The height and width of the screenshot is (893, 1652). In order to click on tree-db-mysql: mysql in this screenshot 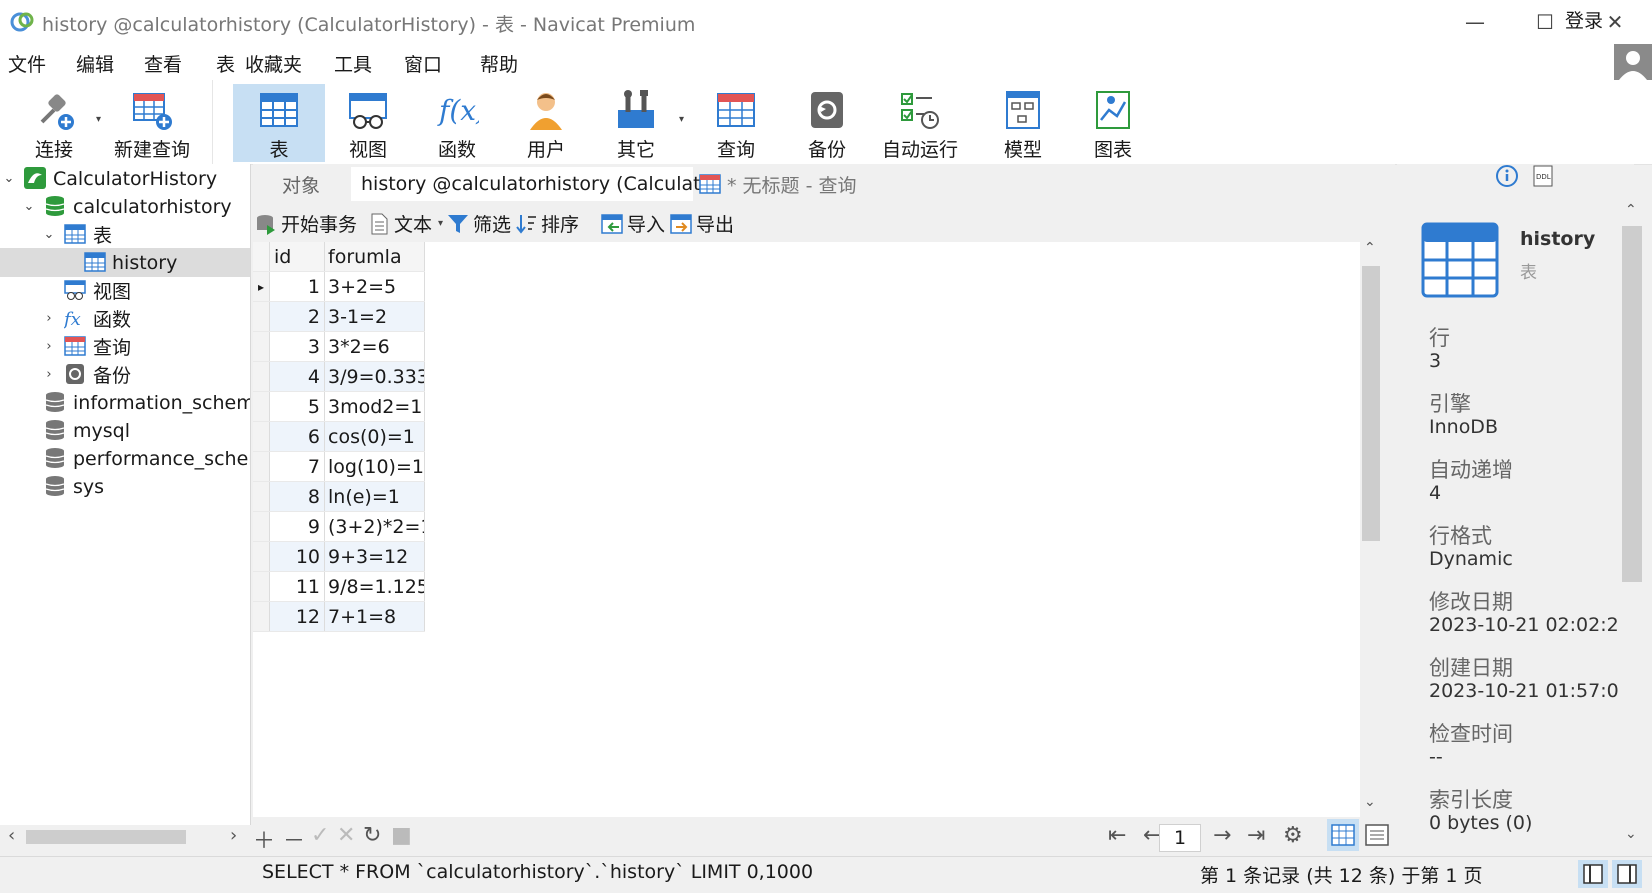, I will do `click(125, 430)`.